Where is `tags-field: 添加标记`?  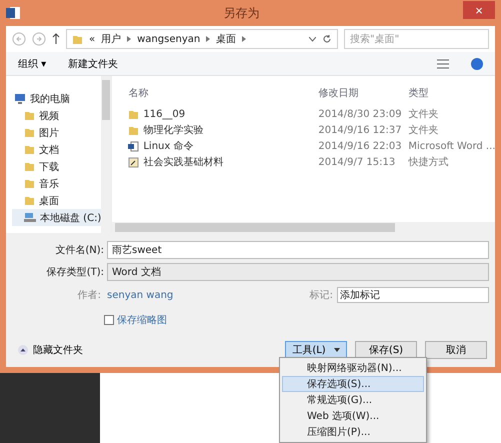 tags-field: 添加标记 is located at coordinates (413, 295).